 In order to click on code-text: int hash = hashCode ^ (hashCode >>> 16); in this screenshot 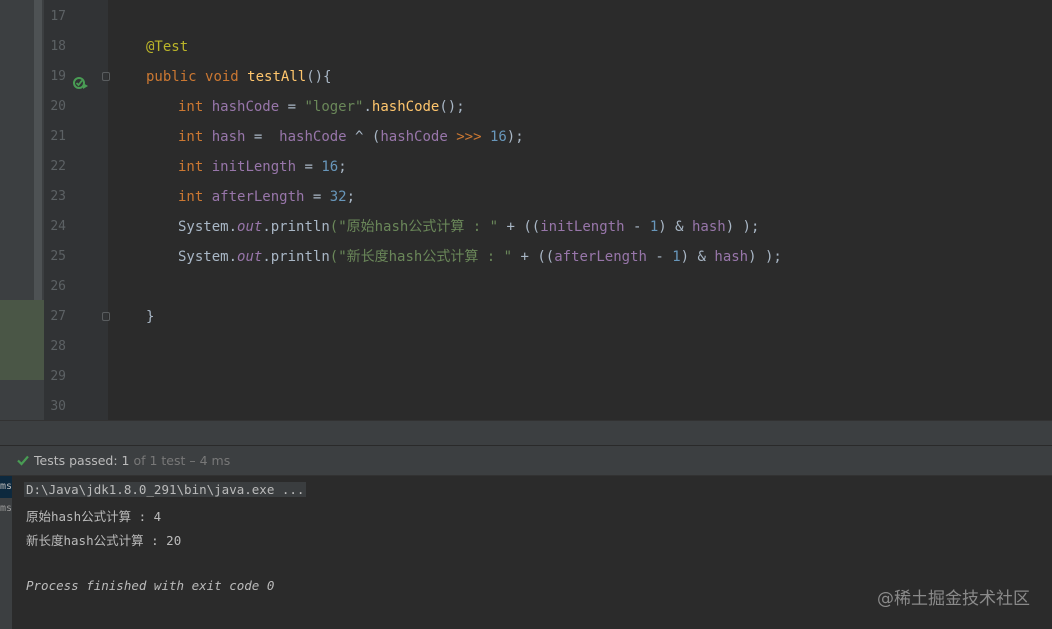, I will do `click(351, 137)`.